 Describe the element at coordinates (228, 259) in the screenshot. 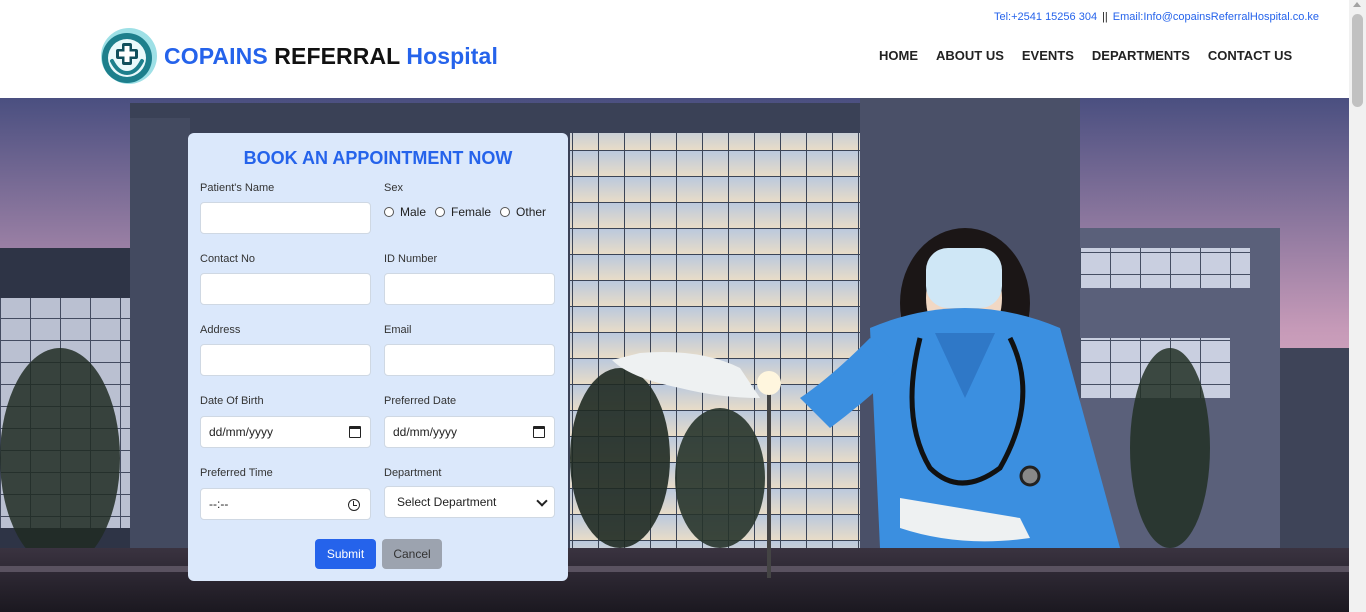

I see `contact-label: Contact No` at that location.